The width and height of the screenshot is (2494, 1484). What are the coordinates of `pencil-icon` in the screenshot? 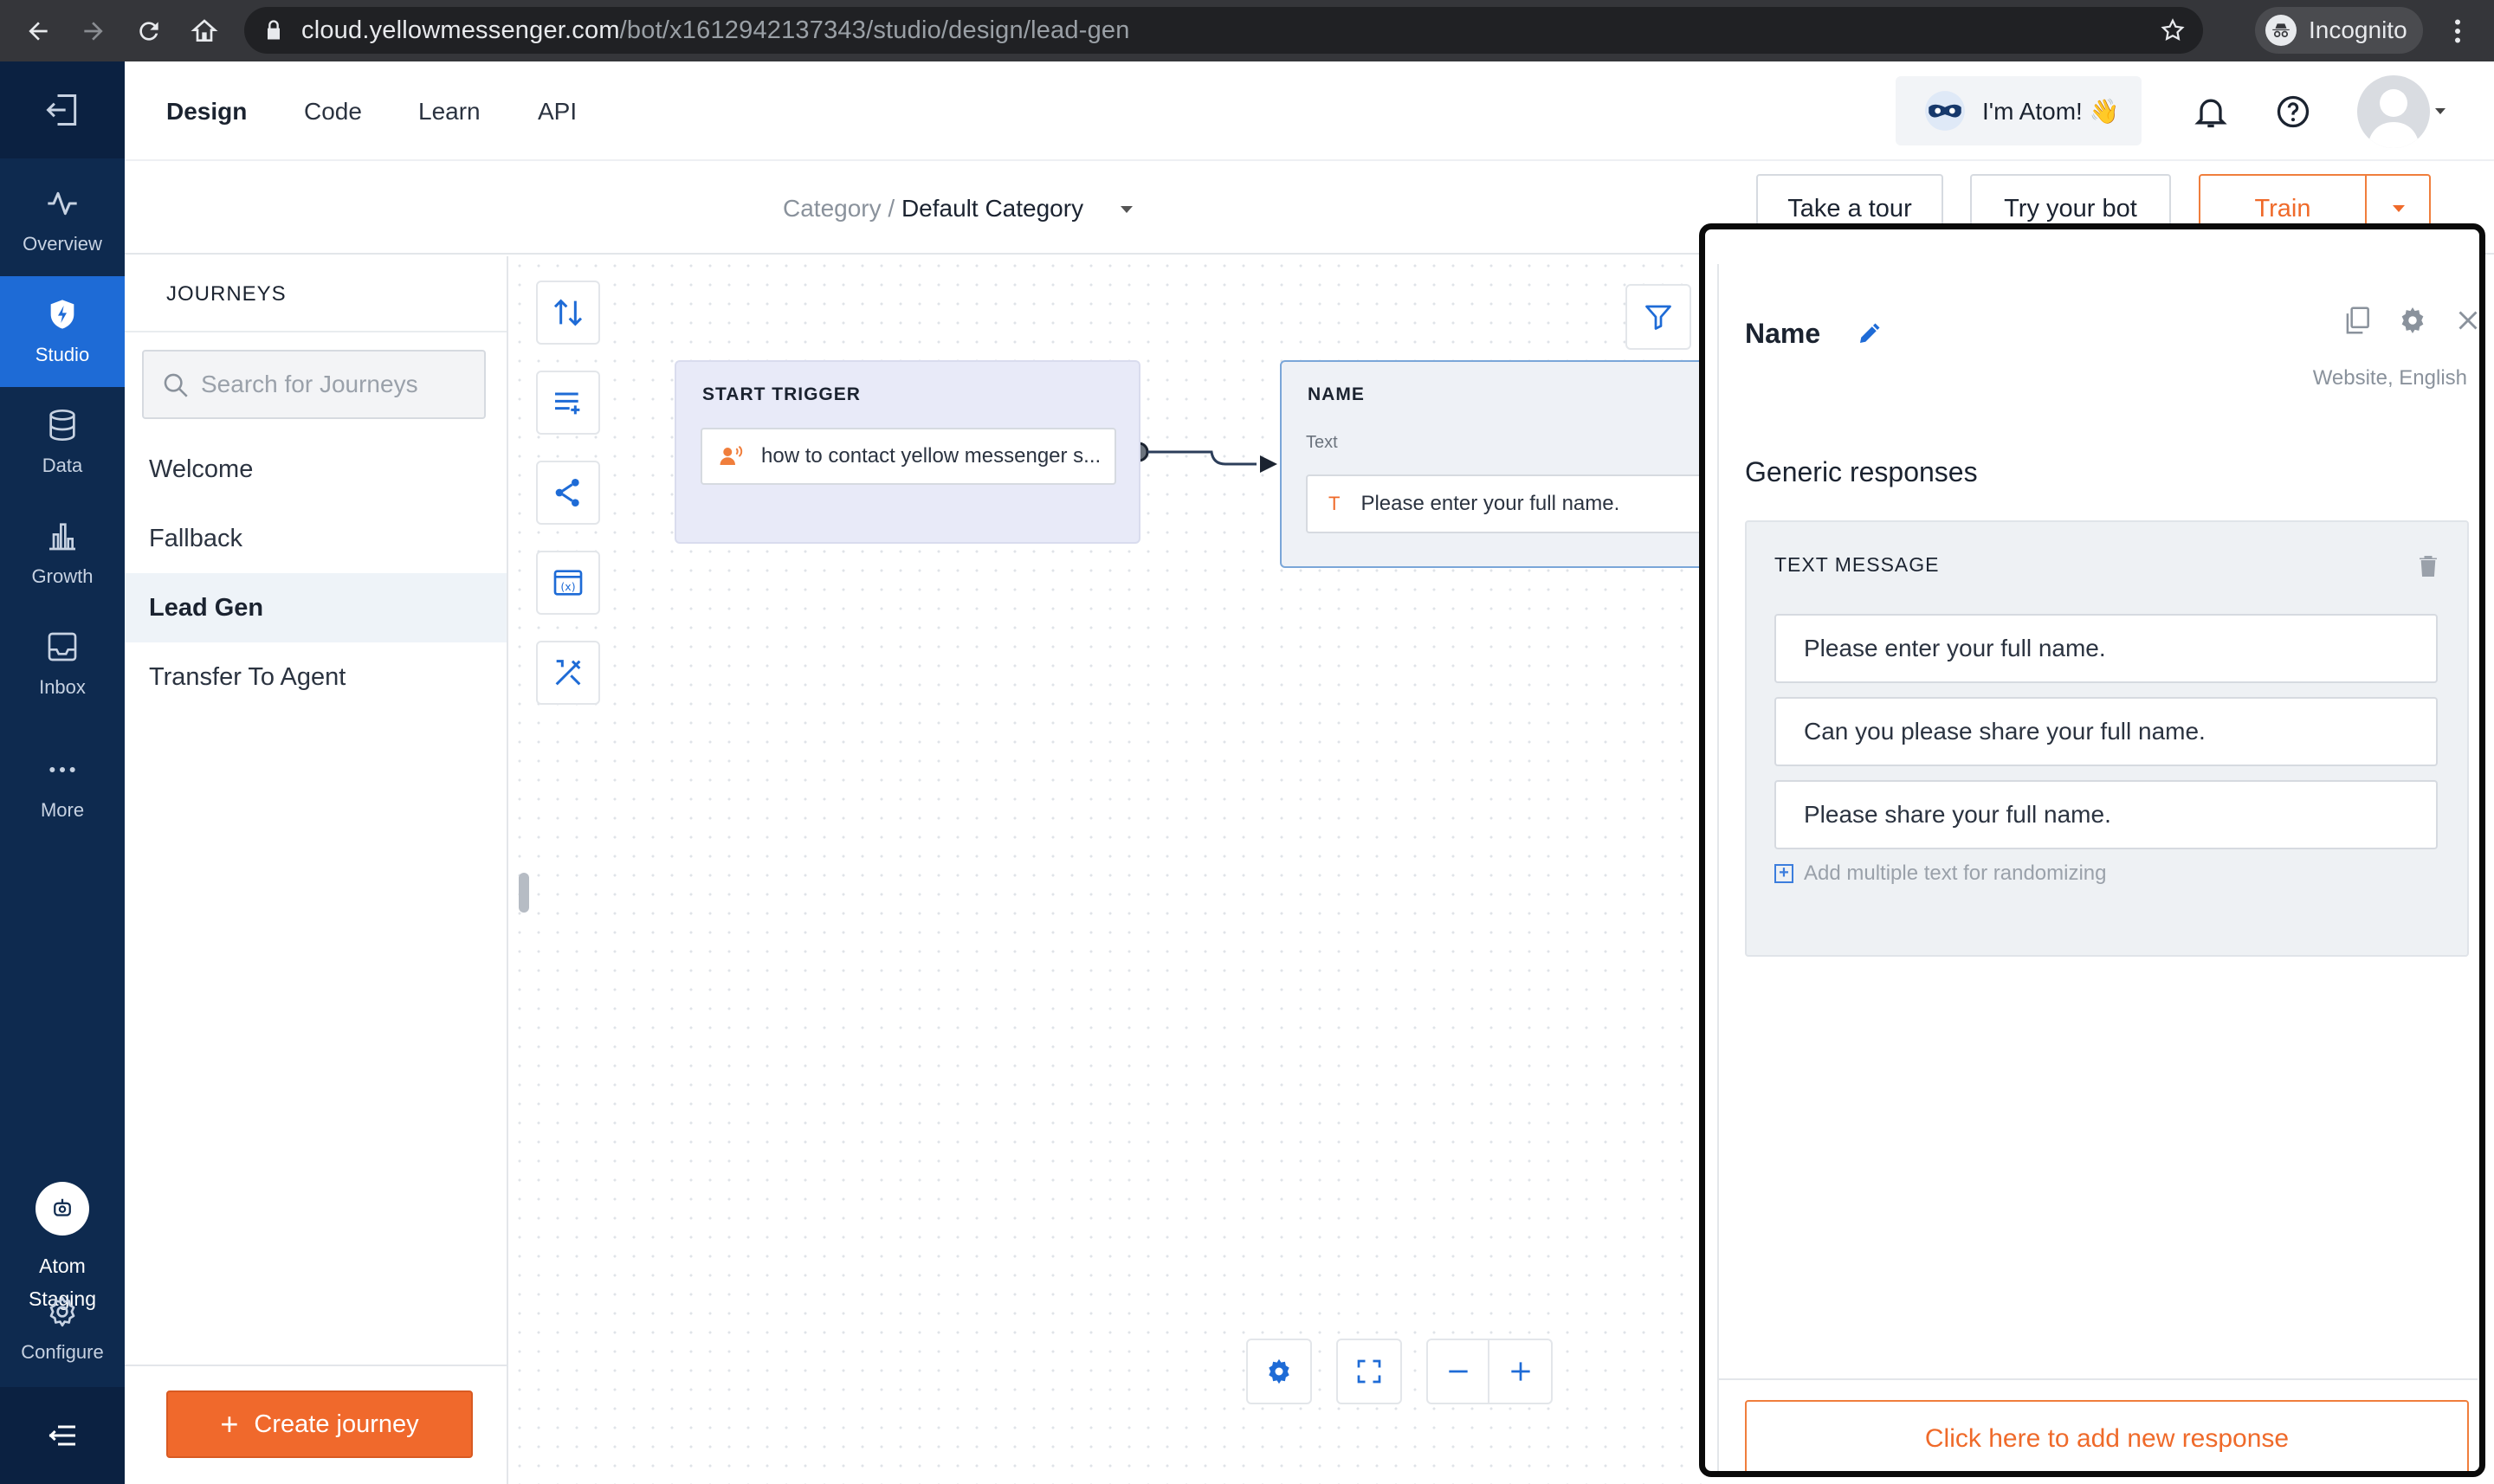 It's located at (1869, 334).